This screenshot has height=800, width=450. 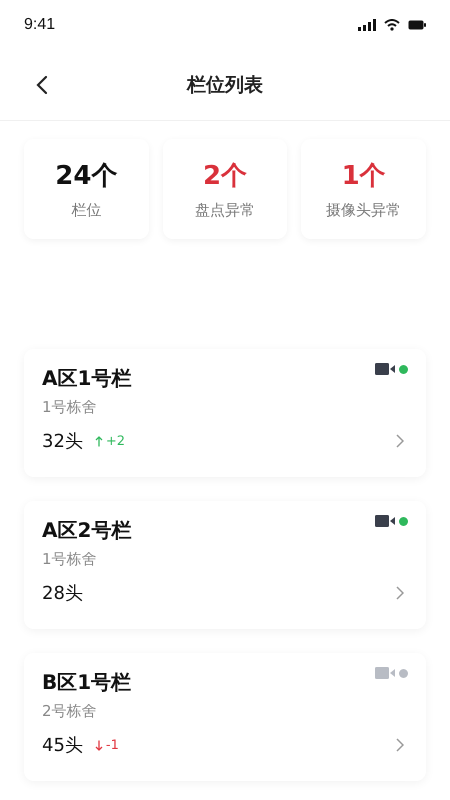 I want to click on stat-value: 1个, so click(x=364, y=176).